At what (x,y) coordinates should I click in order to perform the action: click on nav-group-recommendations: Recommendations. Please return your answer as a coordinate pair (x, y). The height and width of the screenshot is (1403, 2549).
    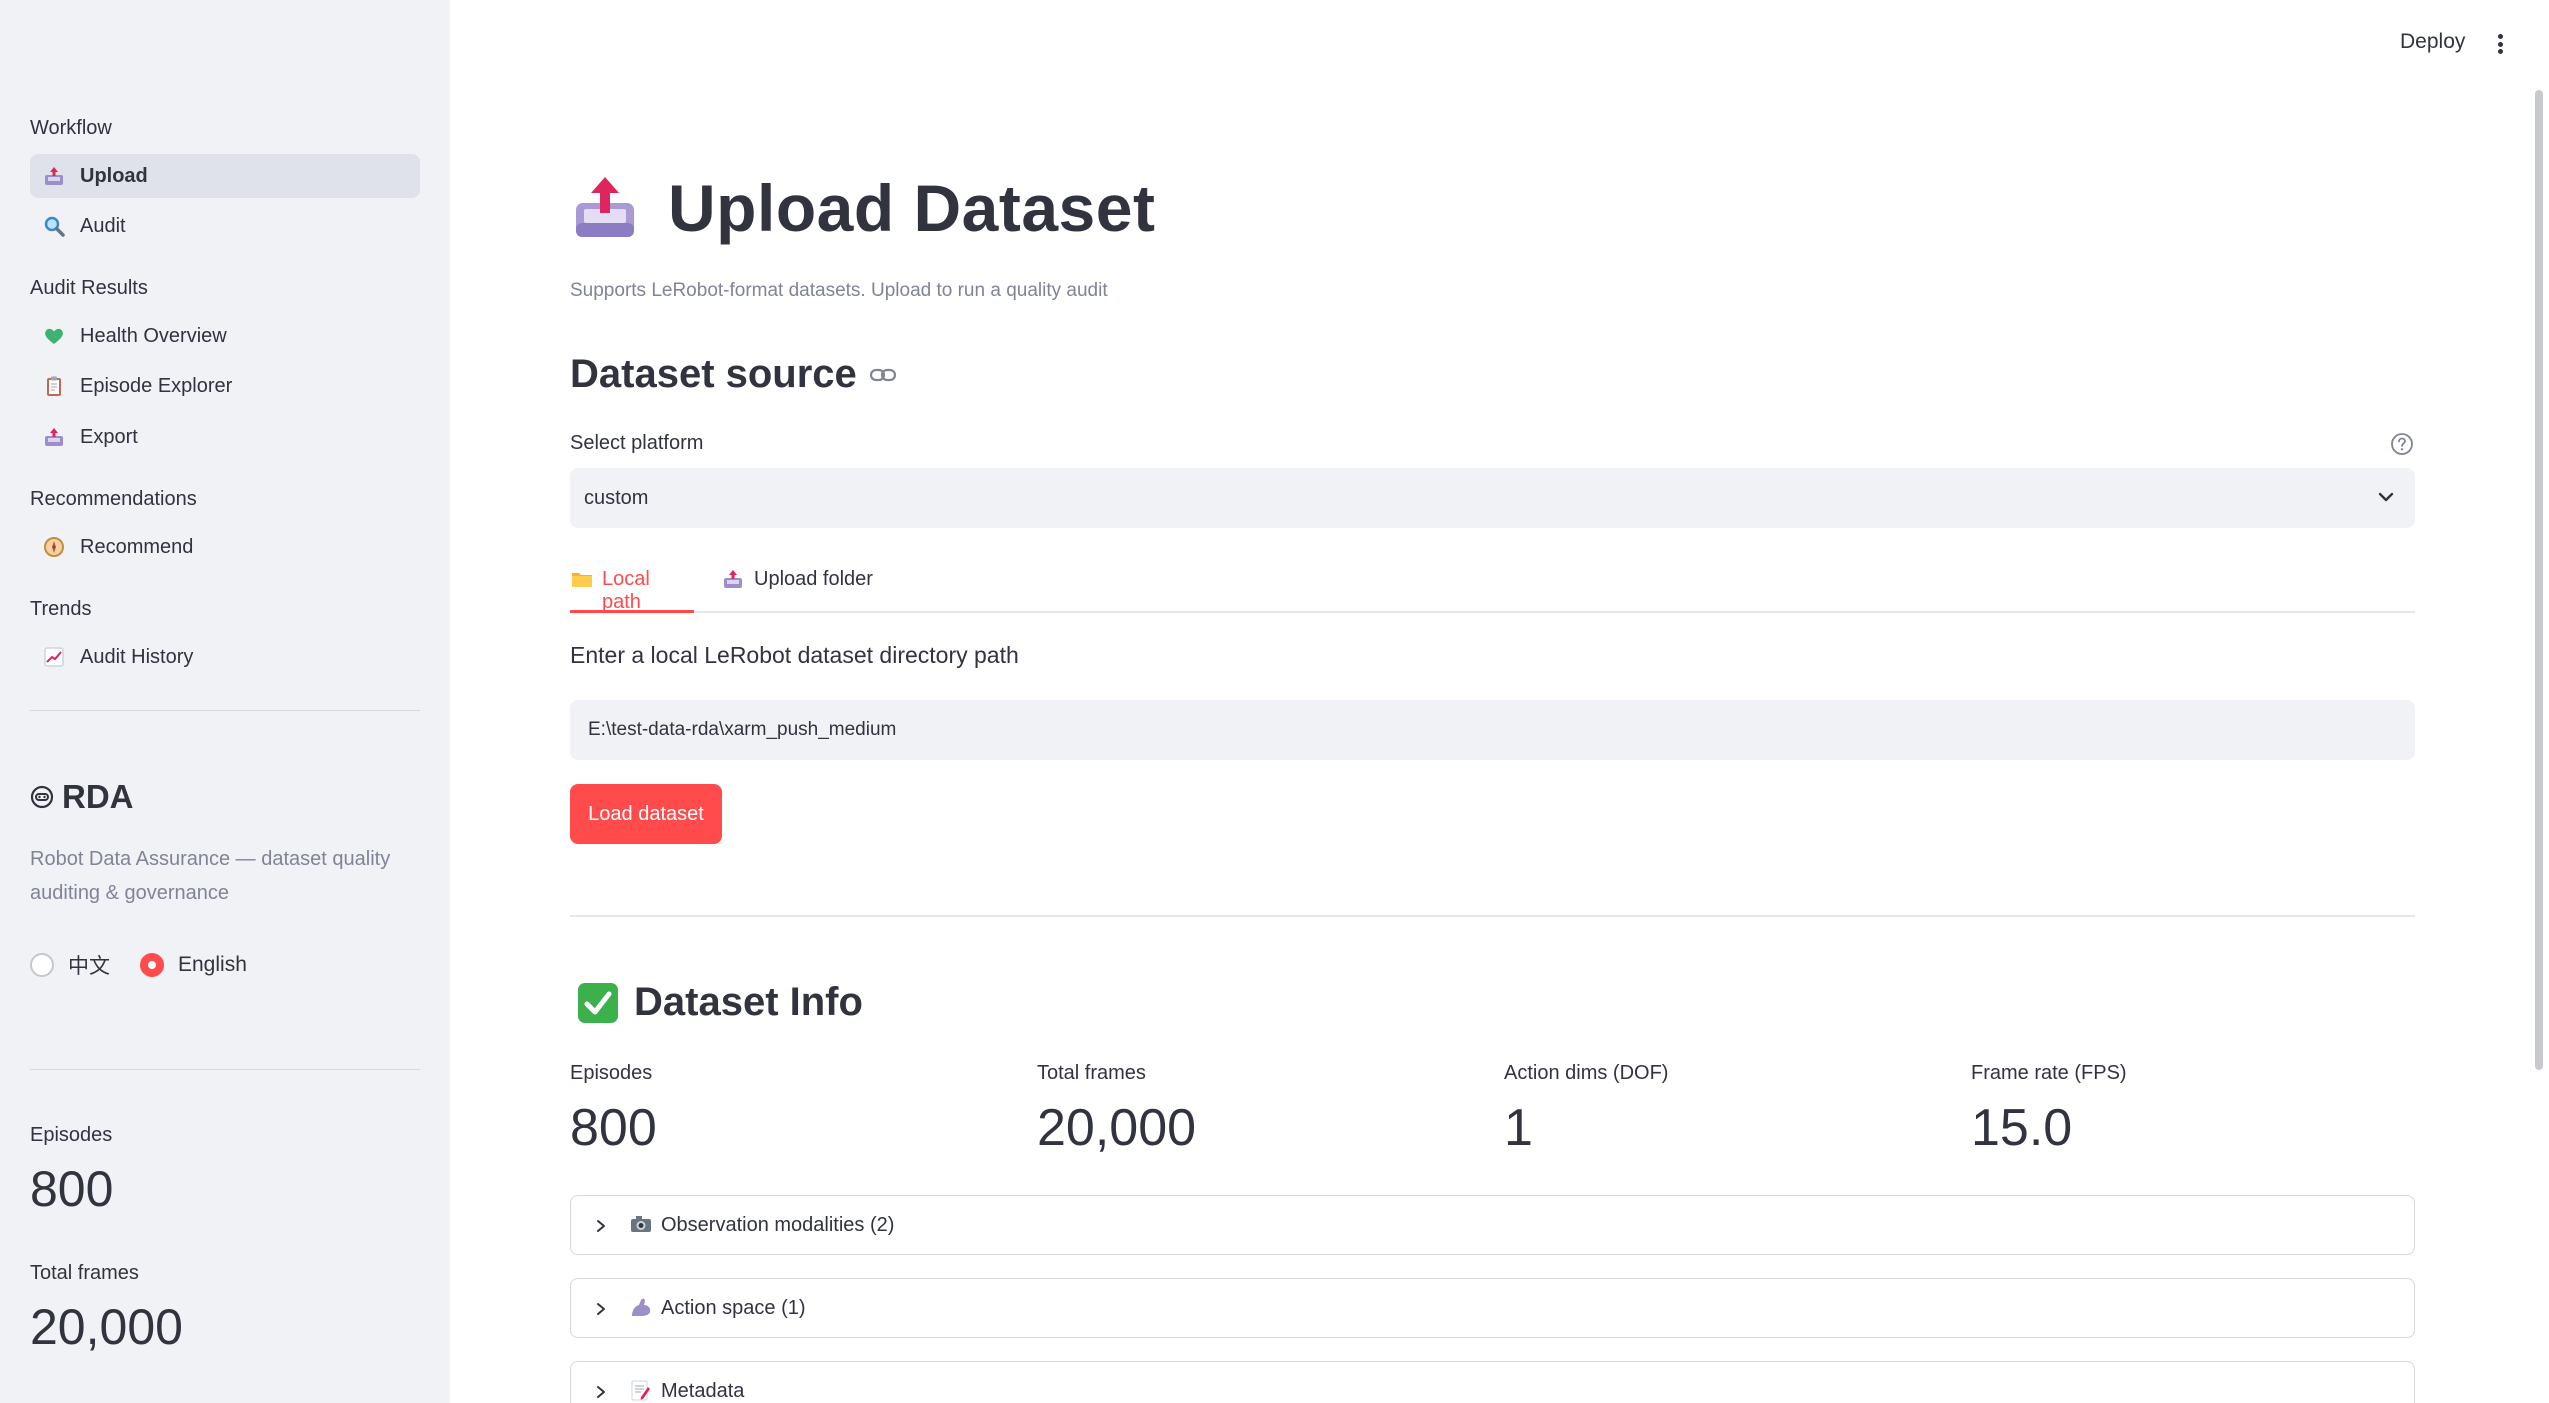
    Looking at the image, I should click on (113, 499).